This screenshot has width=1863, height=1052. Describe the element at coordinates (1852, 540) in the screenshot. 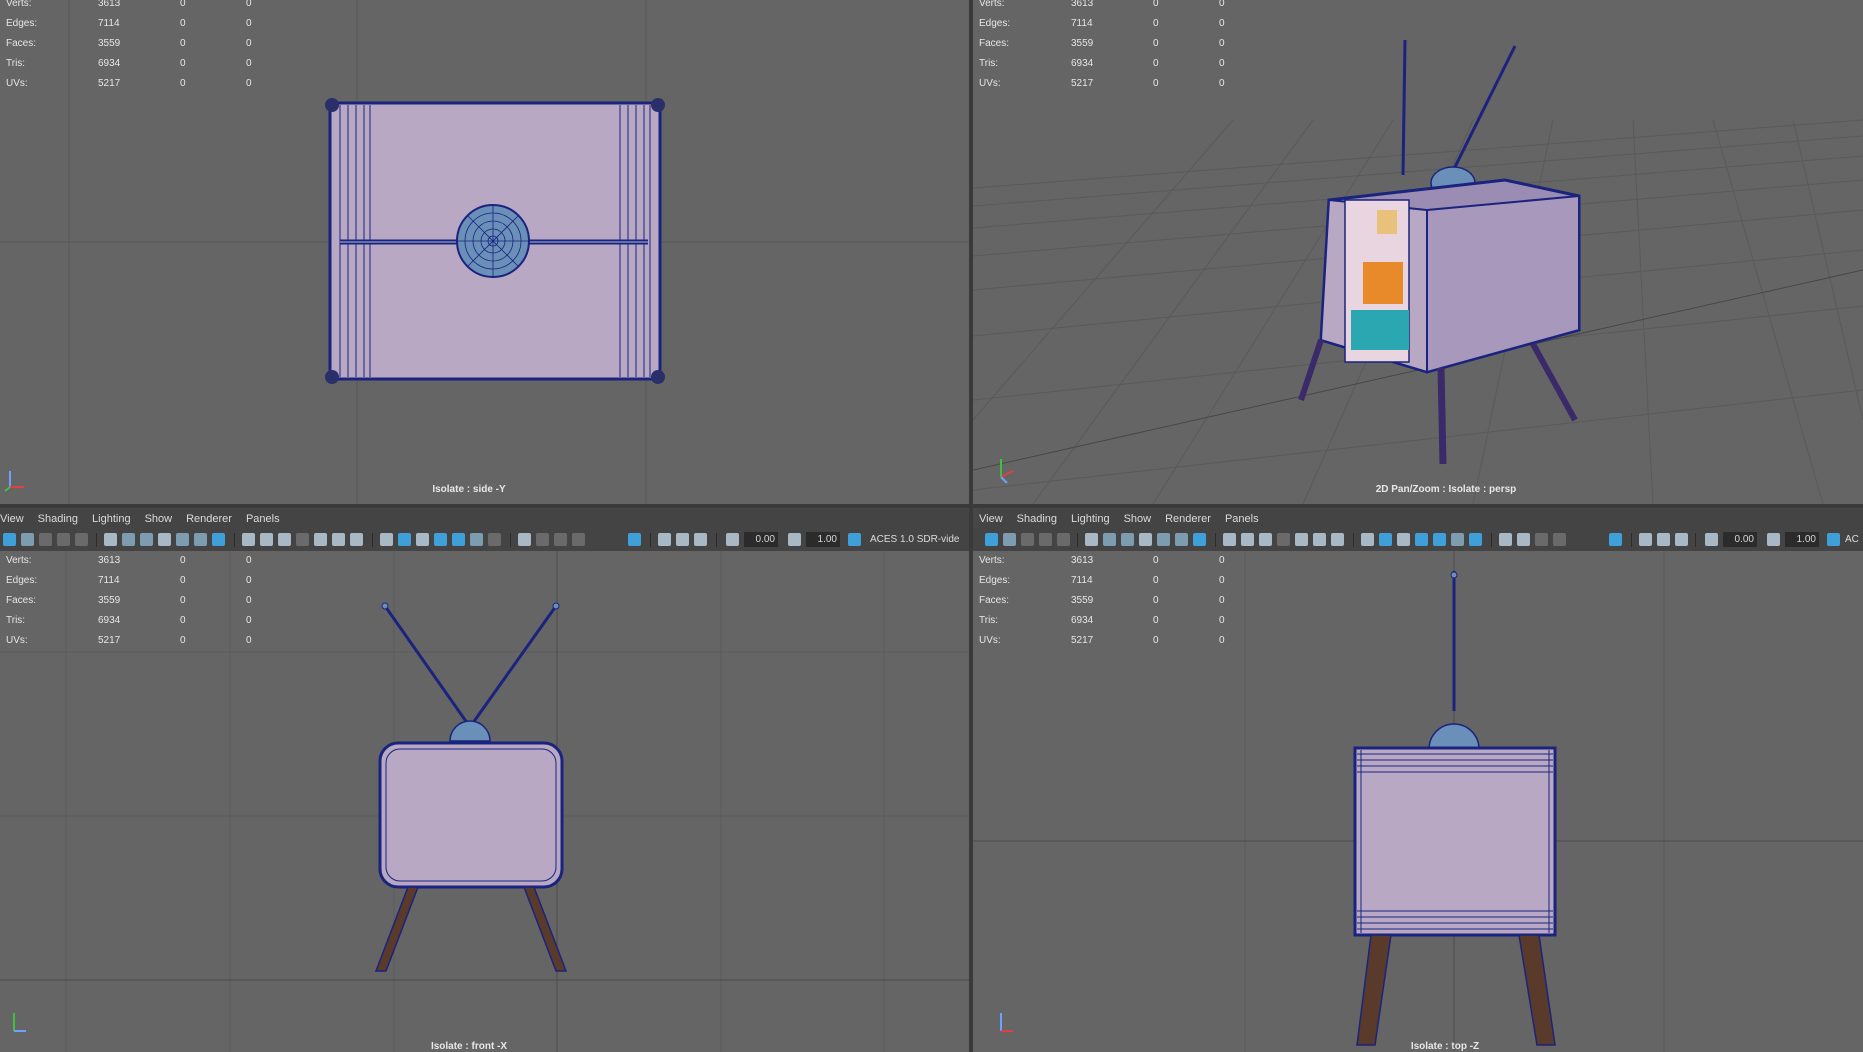

I see `view-transform-label: AC` at that location.